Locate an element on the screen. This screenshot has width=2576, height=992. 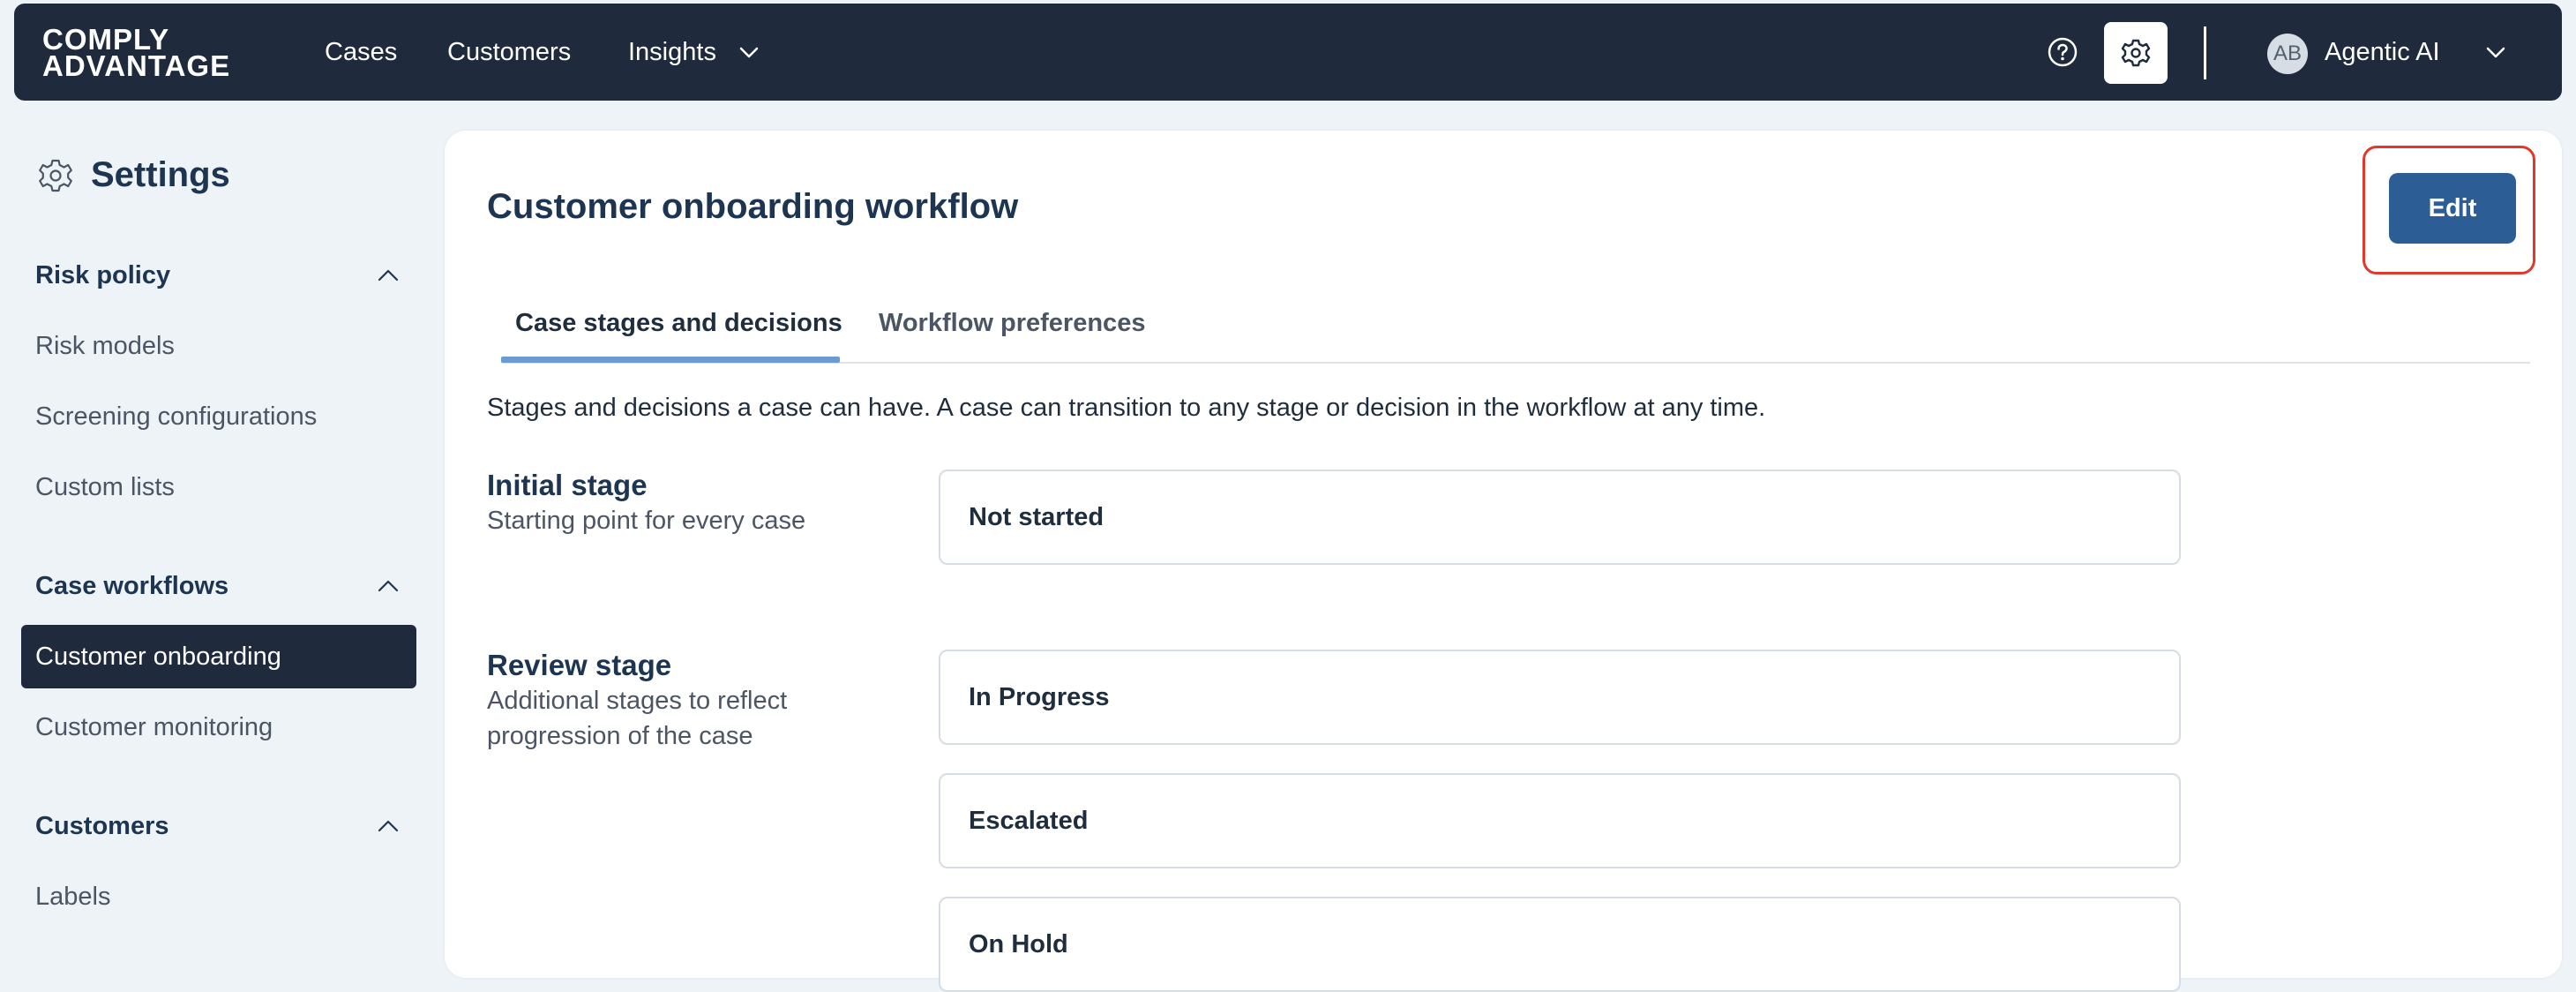
active-tab-indicator is located at coordinates (670, 360).